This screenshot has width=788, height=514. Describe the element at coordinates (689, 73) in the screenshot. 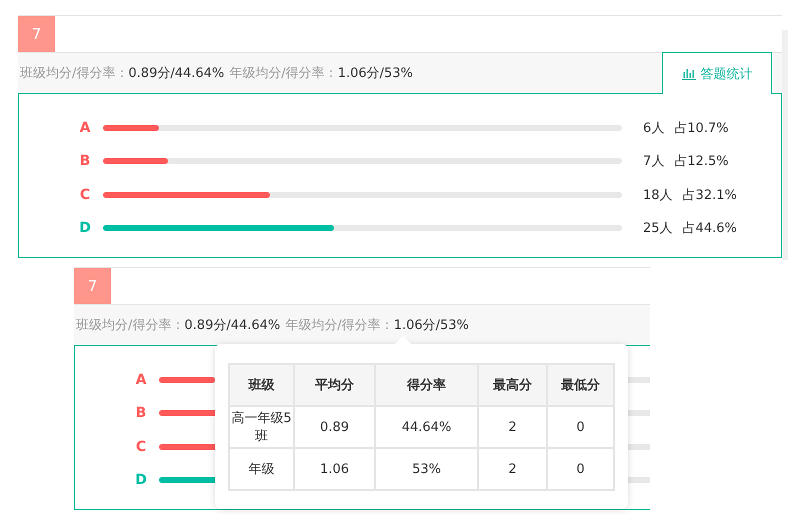

I see `bar-chart-icon` at that location.